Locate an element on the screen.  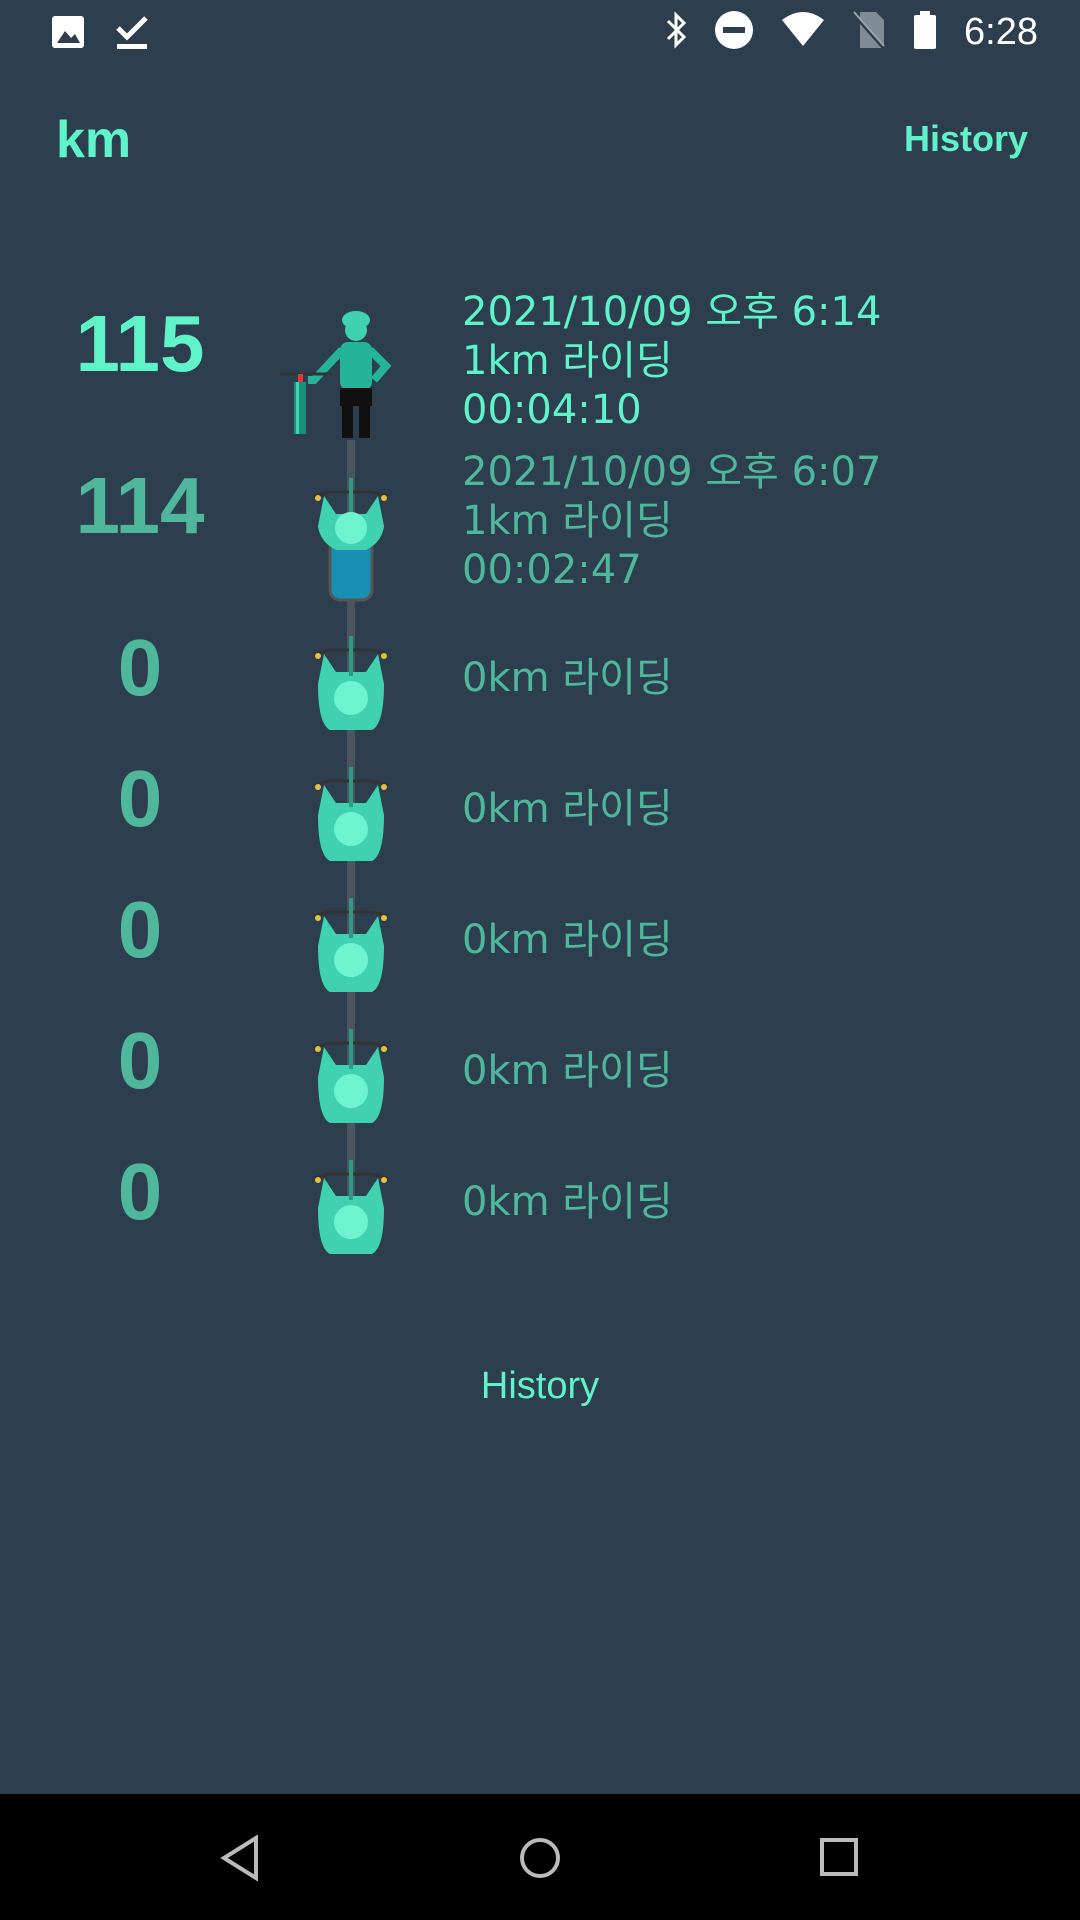
do-not-disturb-icon is located at coordinates (734, 32).